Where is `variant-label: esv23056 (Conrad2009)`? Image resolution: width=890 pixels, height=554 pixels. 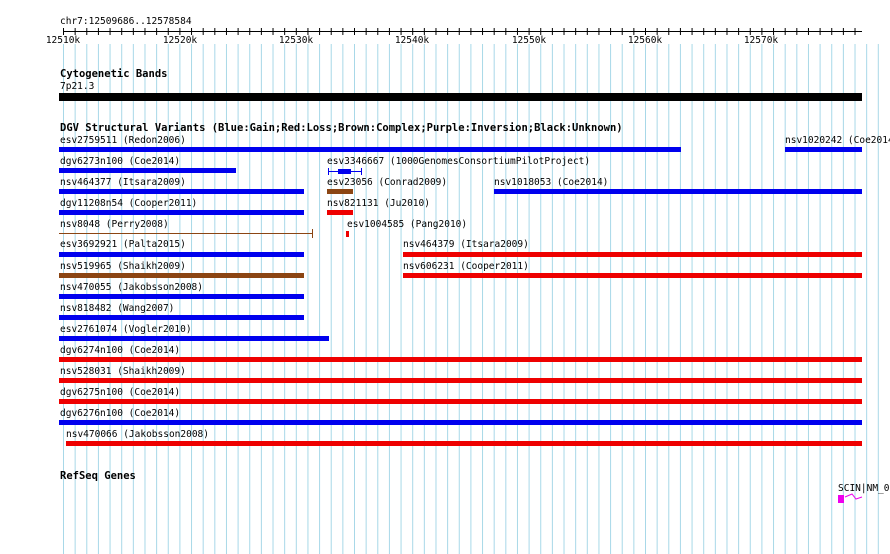
variant-label: esv23056 (Conrad2009) is located at coordinates (387, 182).